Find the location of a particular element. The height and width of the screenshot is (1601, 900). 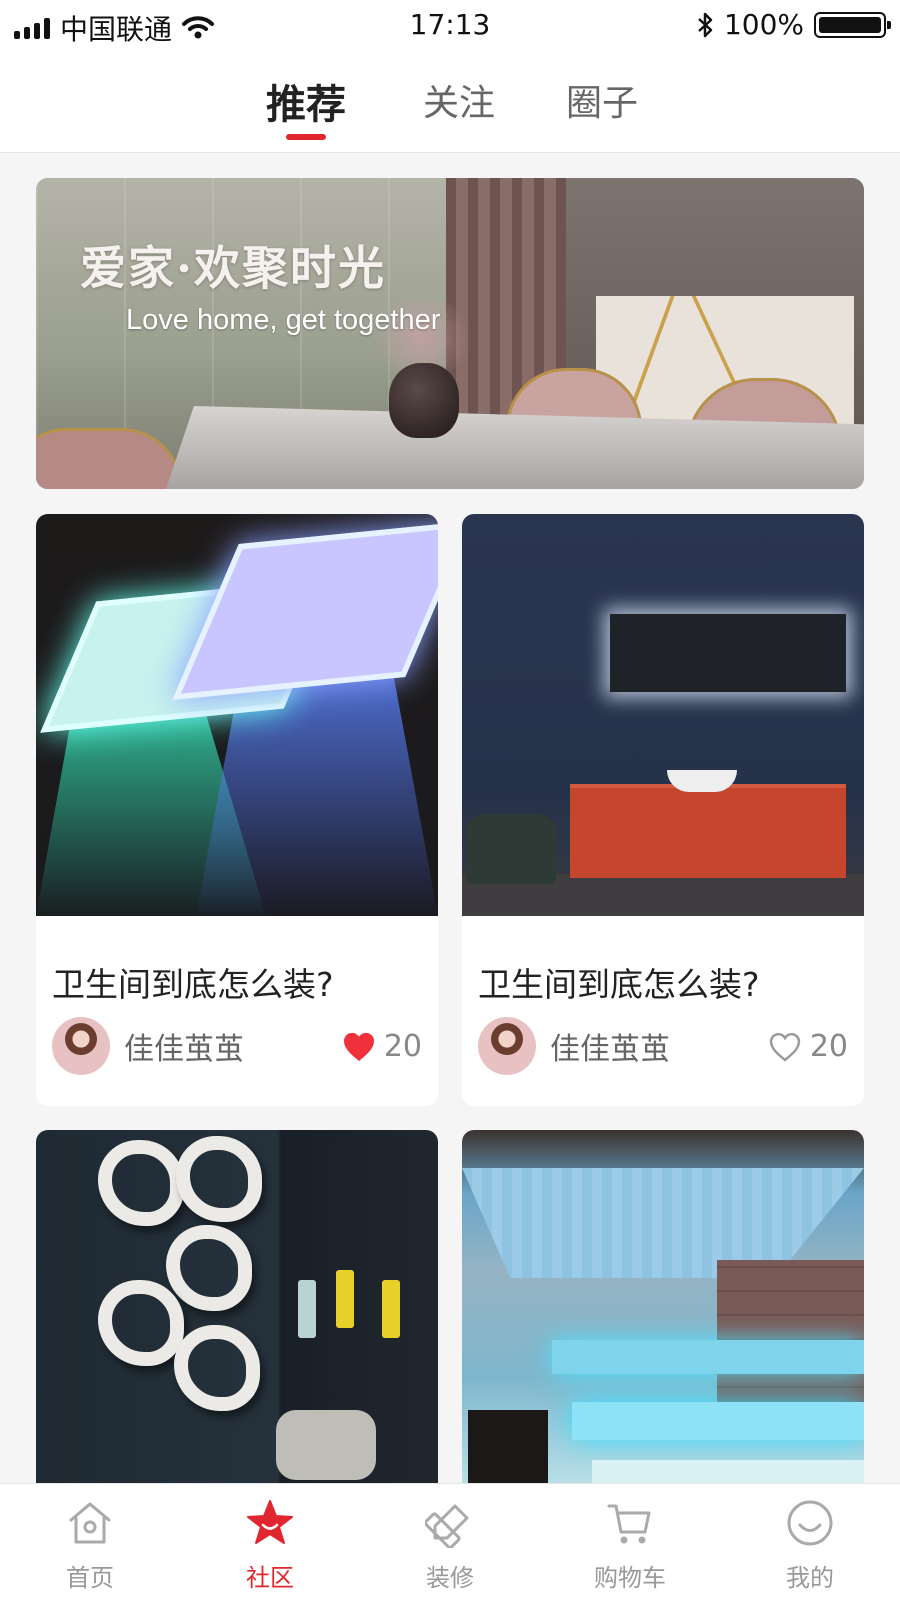

nav-item-profile: 我的 is located at coordinates (810, 1542).